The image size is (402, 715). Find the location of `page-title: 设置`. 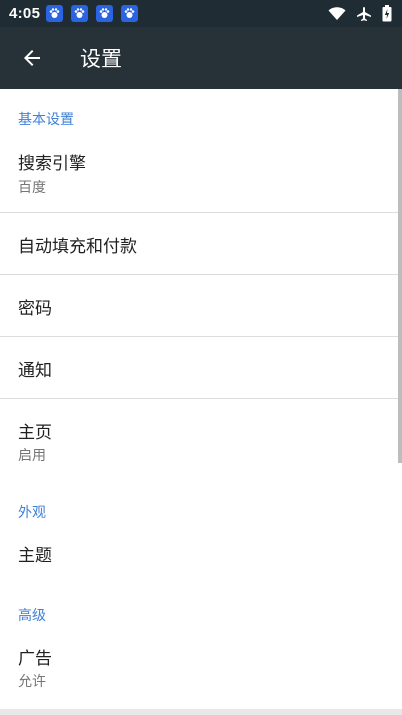

page-title: 设置 is located at coordinates (101, 59).